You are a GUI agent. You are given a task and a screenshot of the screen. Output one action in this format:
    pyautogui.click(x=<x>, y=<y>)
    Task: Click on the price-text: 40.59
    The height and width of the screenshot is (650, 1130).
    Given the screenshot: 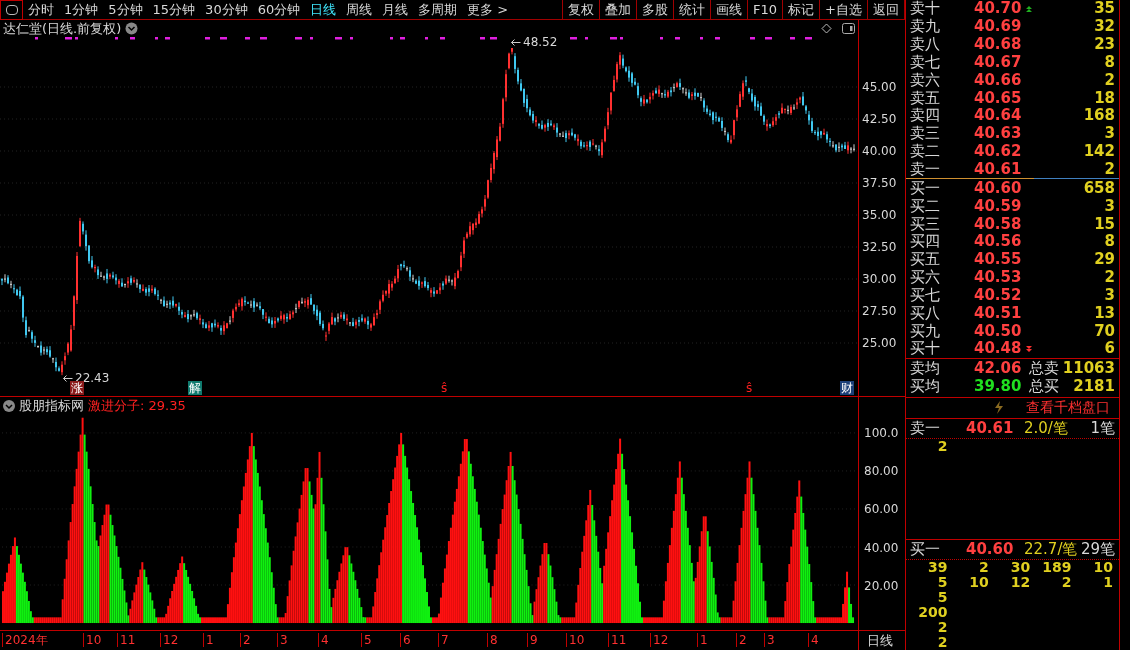 What is the action you would take?
    pyautogui.click(x=998, y=206)
    